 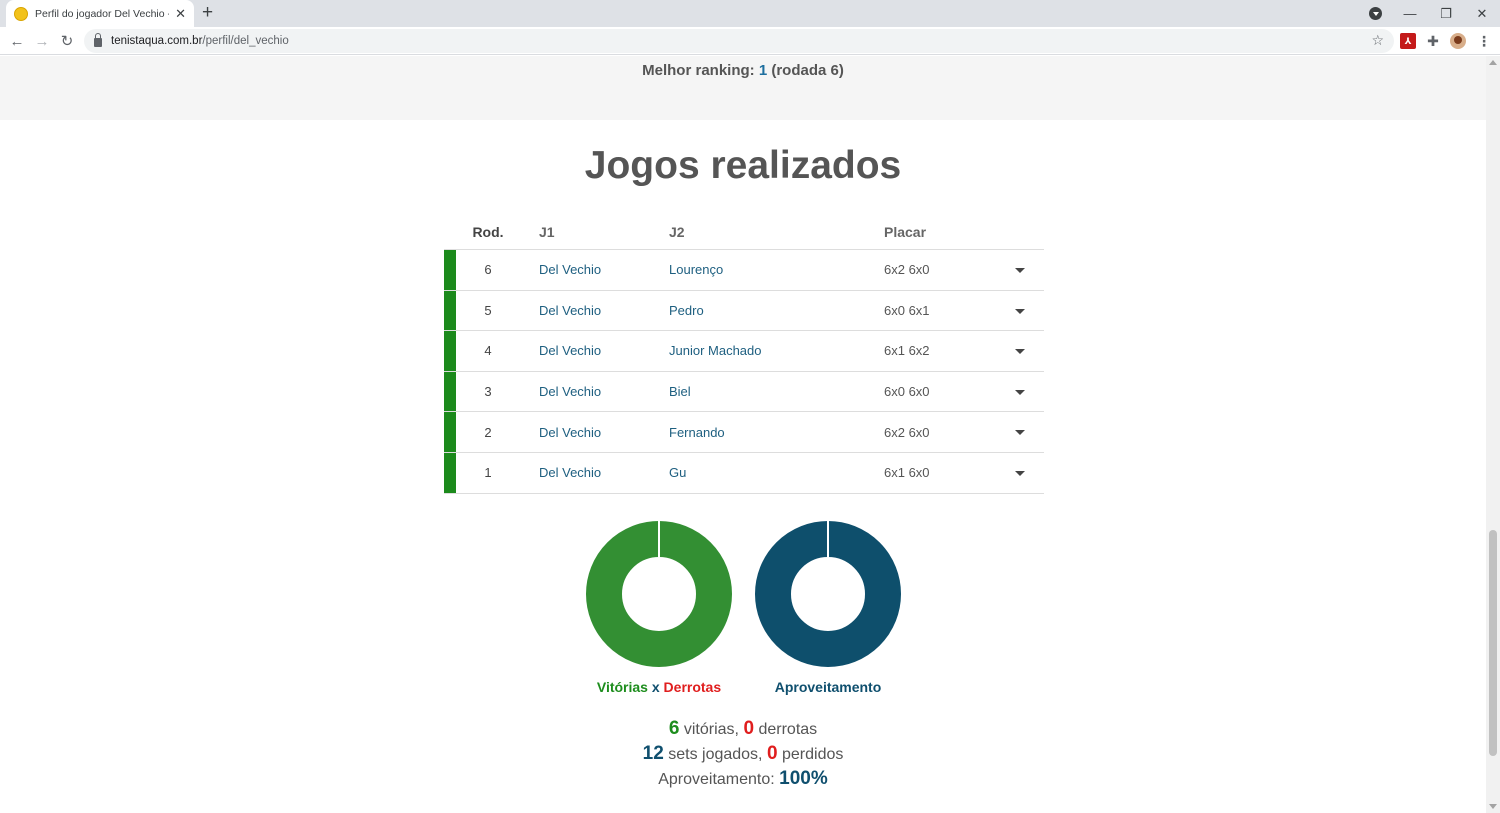 I want to click on wins-losses-donut, so click(x=659, y=594).